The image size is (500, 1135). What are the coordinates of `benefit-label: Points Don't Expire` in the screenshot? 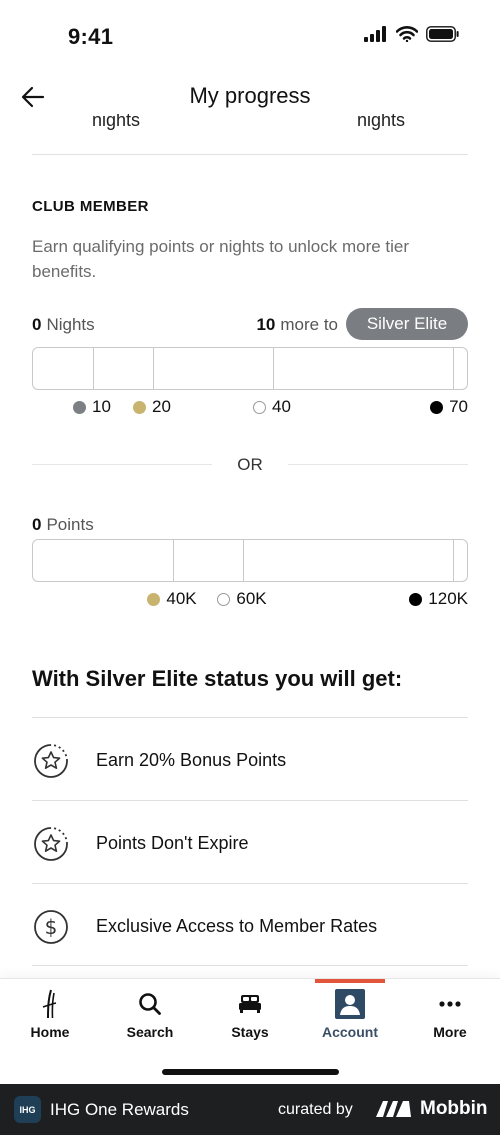 It's located at (172, 843).